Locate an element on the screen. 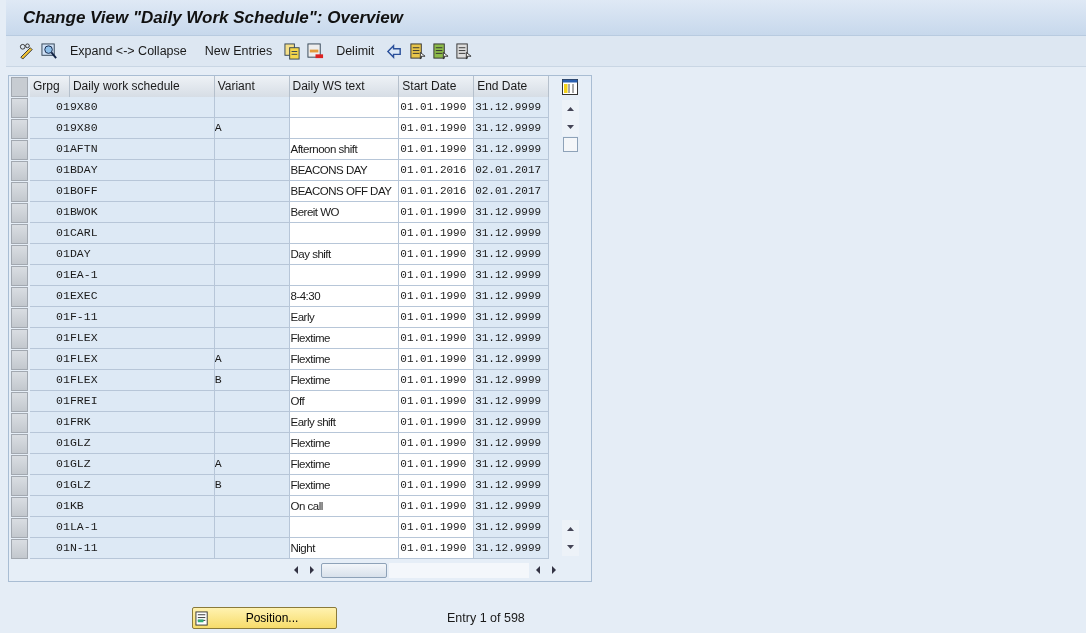  pencil-glasses-icon is located at coordinates (26, 51).